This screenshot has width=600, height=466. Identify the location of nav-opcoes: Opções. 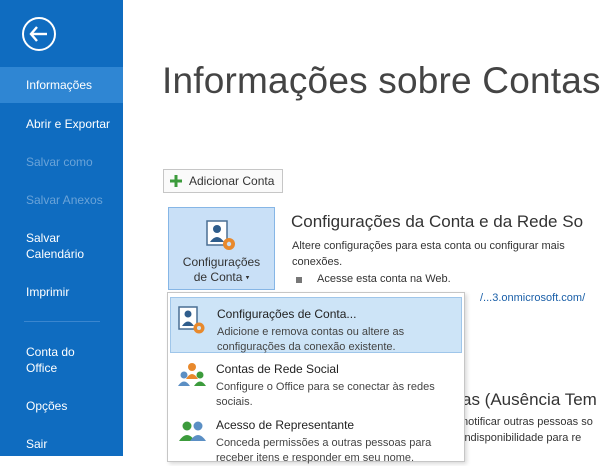
(61, 406).